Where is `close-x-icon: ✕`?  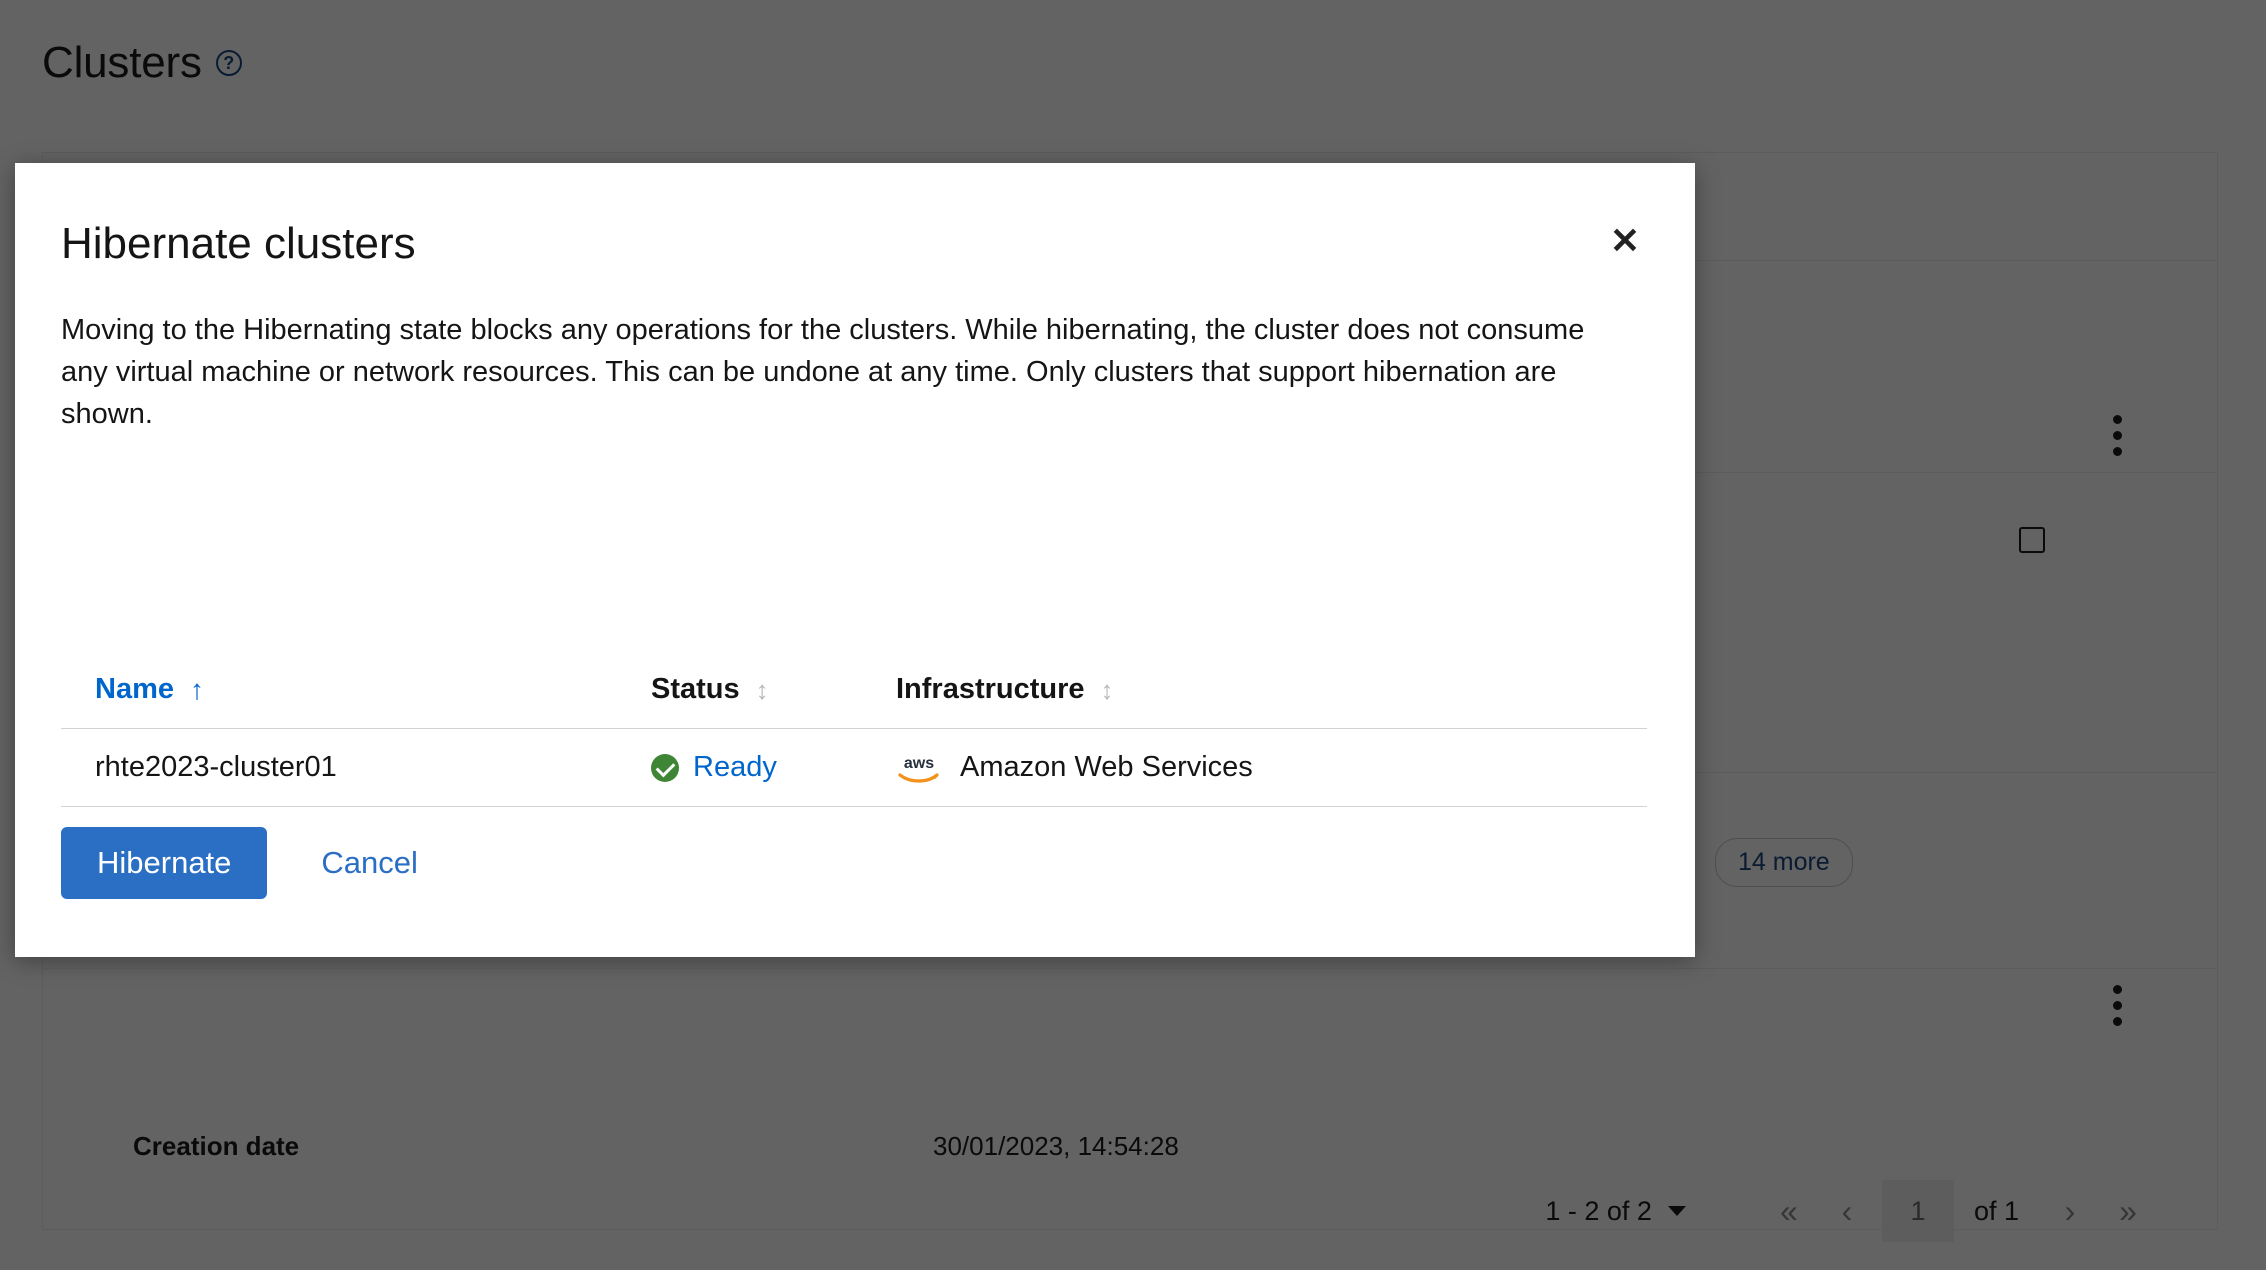
close-x-icon: ✕ is located at coordinates (1625, 241).